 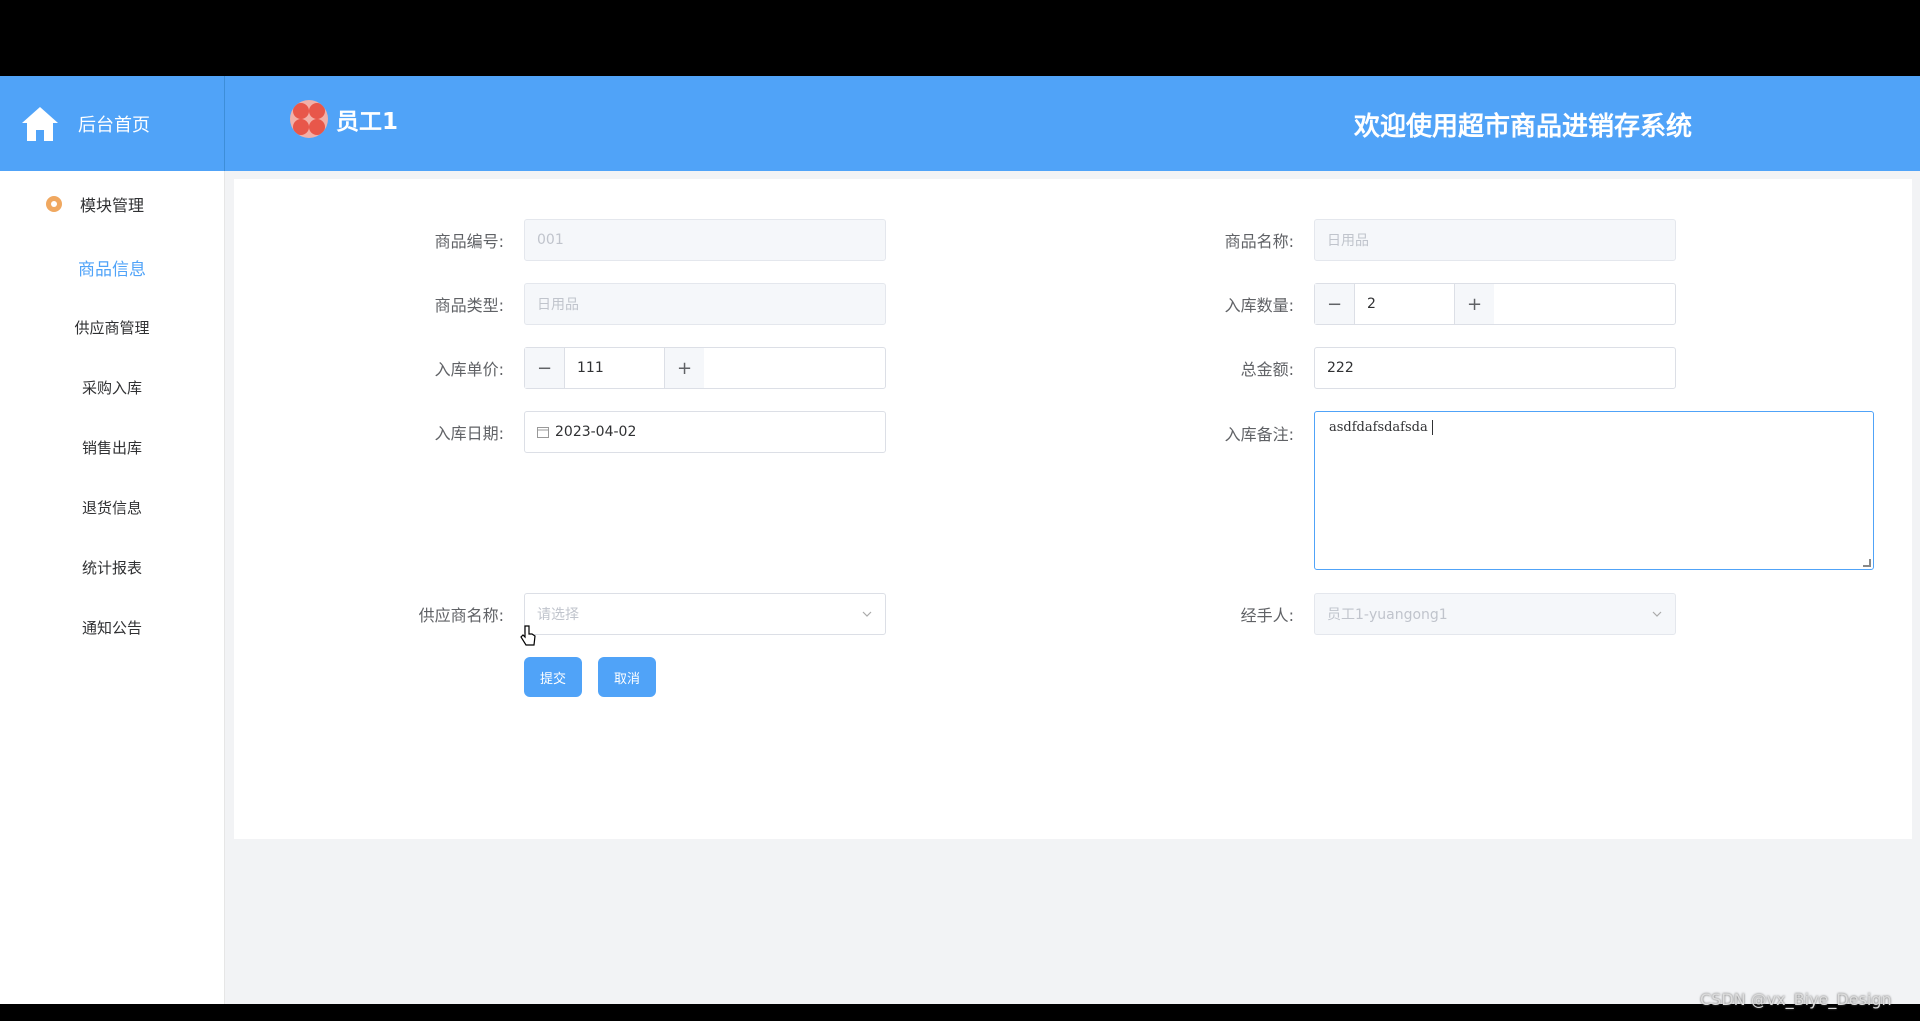 I want to click on sidebar-group-module: 模块管理, so click(x=112, y=204).